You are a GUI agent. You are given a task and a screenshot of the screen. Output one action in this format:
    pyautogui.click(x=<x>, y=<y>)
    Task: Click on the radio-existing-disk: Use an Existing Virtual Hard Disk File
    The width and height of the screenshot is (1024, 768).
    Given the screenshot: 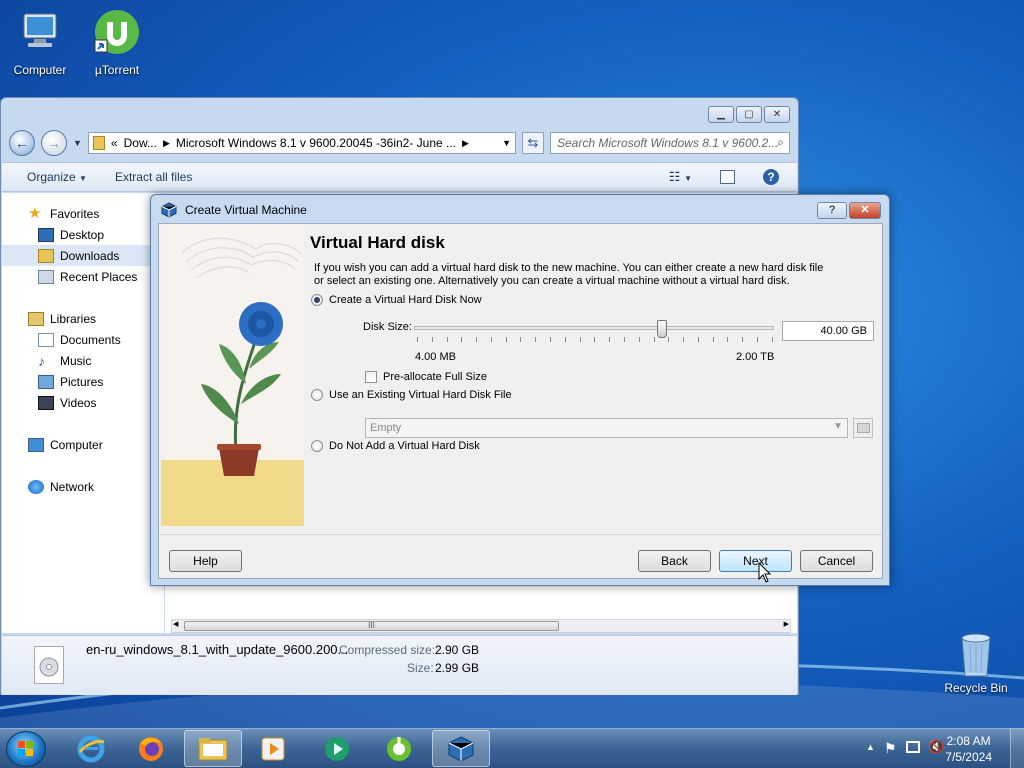 What is the action you would take?
    pyautogui.click(x=411, y=395)
    